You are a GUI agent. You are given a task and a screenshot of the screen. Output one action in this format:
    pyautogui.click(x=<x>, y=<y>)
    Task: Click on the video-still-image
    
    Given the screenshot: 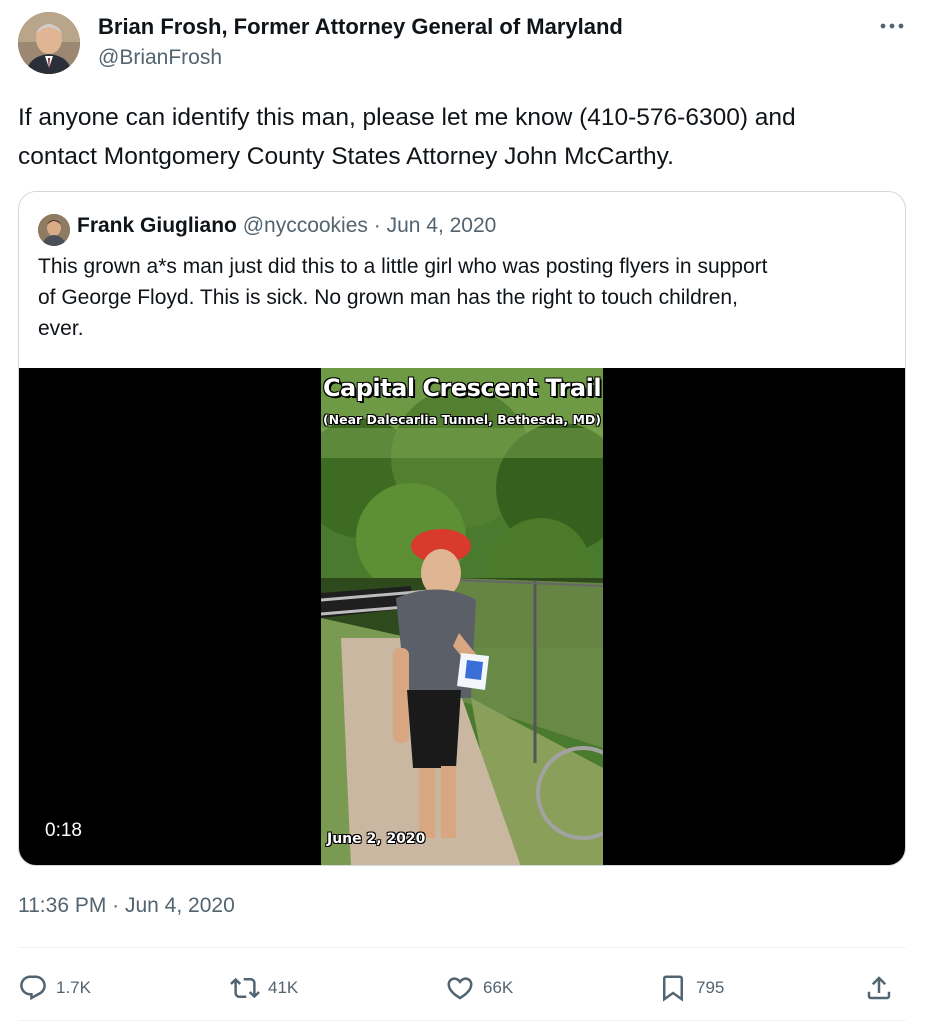 What is the action you would take?
    pyautogui.click(x=462, y=616)
    